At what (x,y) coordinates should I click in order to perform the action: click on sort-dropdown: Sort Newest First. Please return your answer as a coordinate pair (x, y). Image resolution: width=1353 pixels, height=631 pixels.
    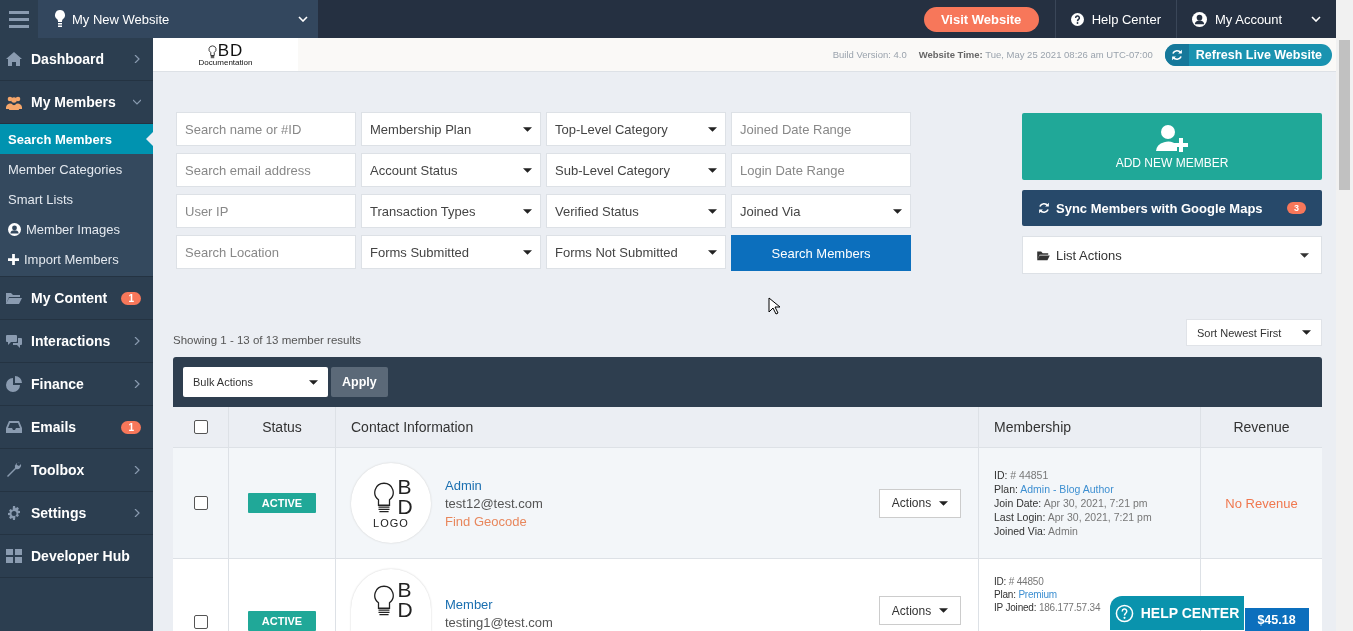
    Looking at the image, I should click on (1254, 332).